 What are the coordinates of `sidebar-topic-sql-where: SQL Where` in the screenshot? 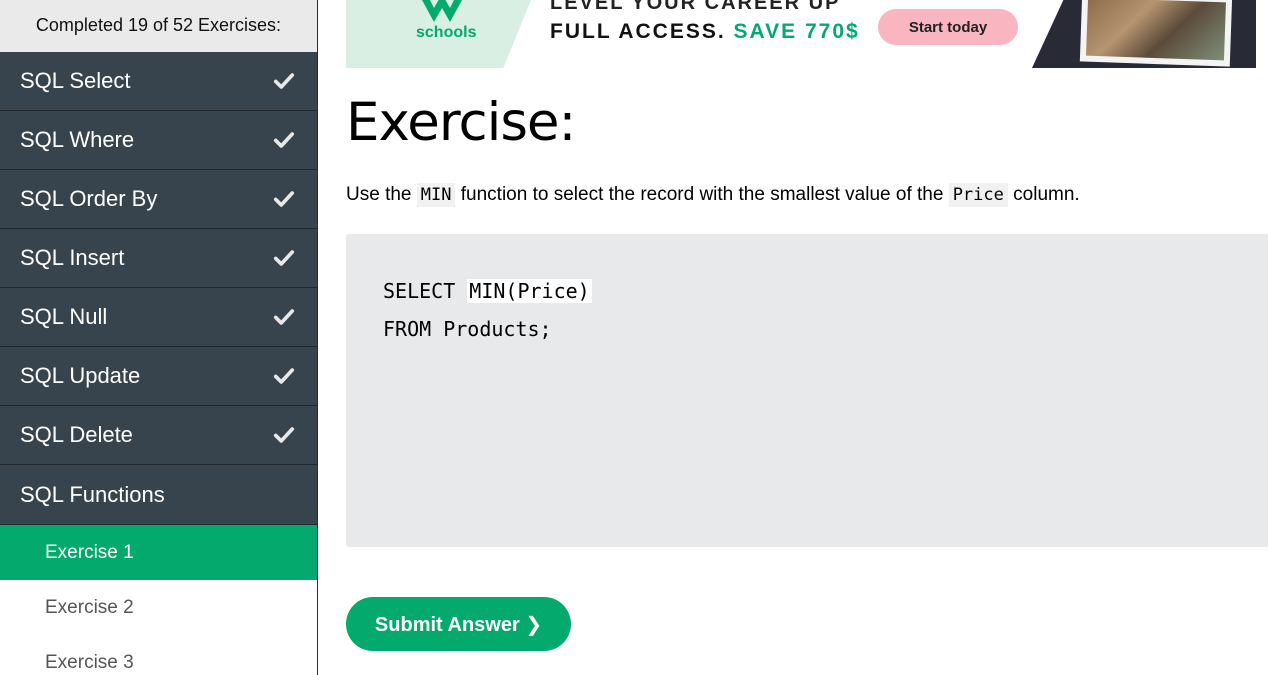 It's located at (158, 140).